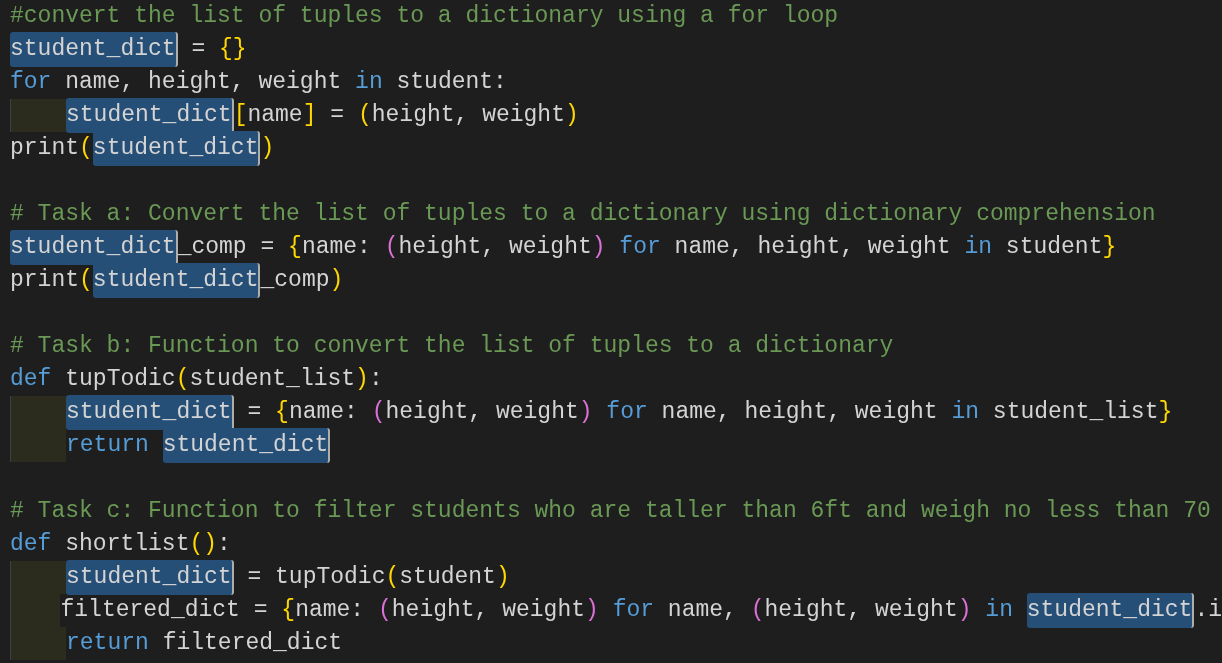 Image resolution: width=1222 pixels, height=663 pixels. What do you see at coordinates (164, 611) in the screenshot?
I see `code-text: filtered_dict =` at bounding box center [164, 611].